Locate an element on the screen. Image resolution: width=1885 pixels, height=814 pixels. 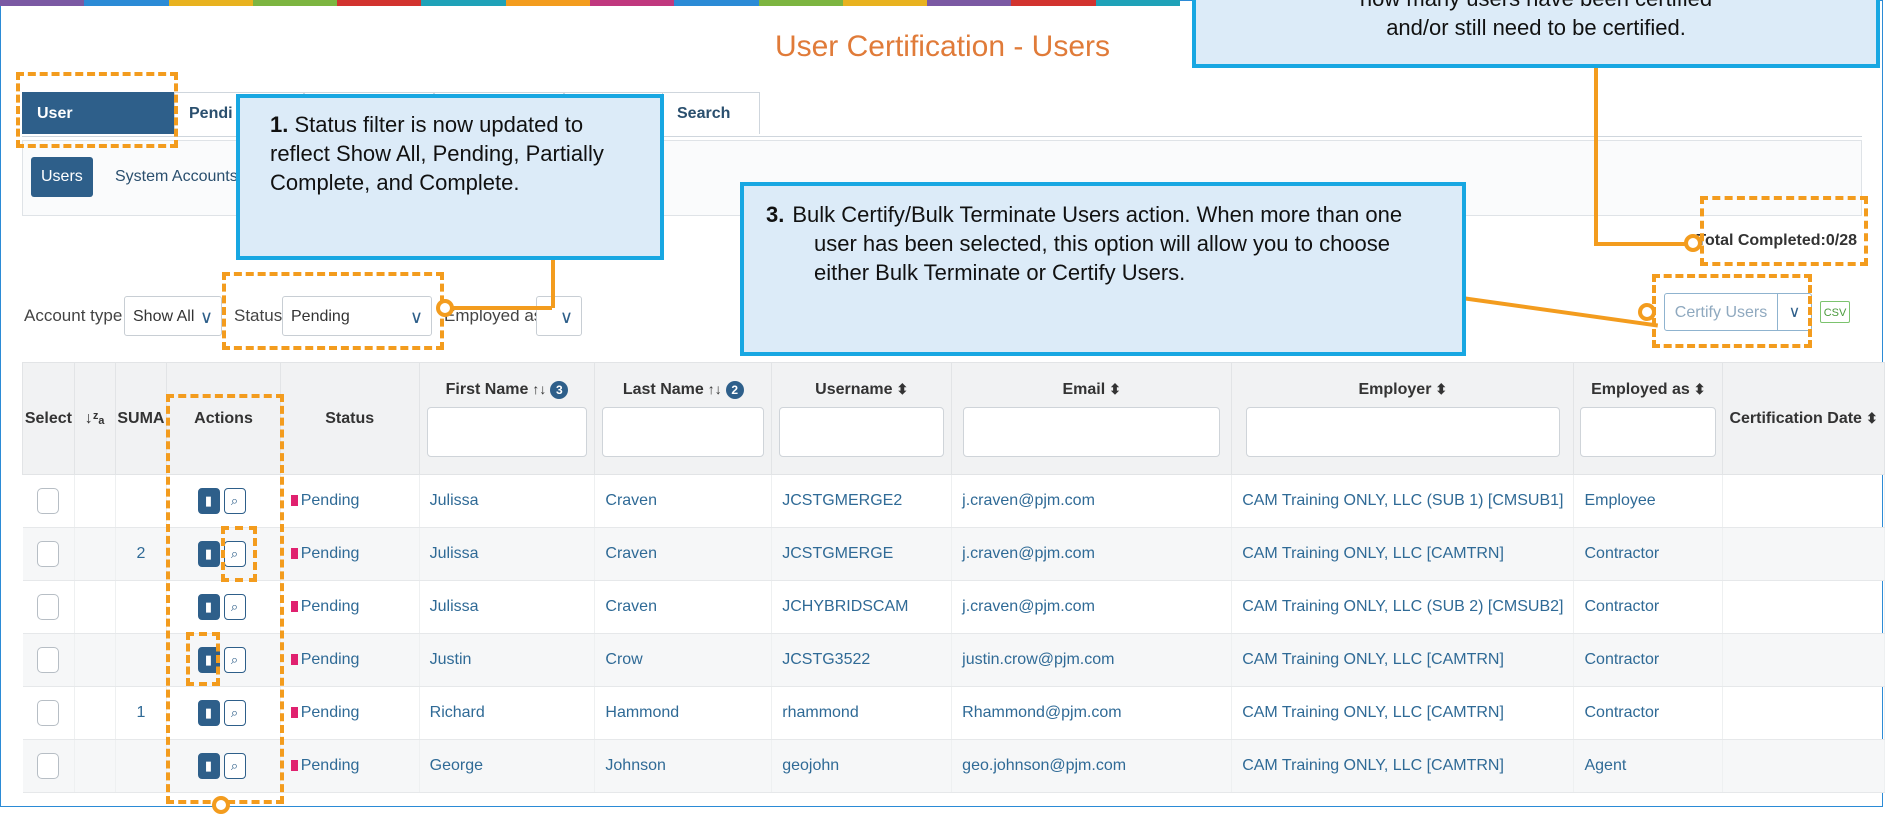
email-cell: justin.crow@pjm.com is located at coordinates (1092, 660).